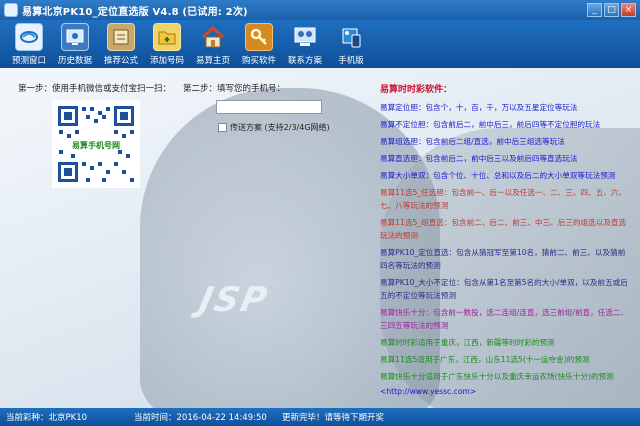 The height and width of the screenshot is (426, 640). I want to click on send-option-row: 传送方案 (支持2/3/4G网络), so click(274, 127).